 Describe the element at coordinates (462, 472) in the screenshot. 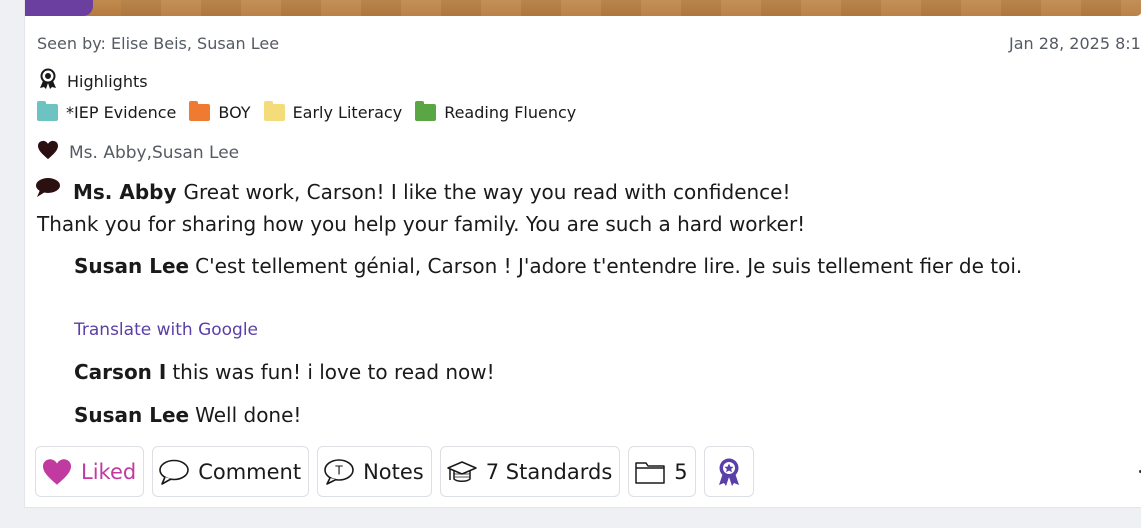

I see `graduation-cap-icon` at that location.